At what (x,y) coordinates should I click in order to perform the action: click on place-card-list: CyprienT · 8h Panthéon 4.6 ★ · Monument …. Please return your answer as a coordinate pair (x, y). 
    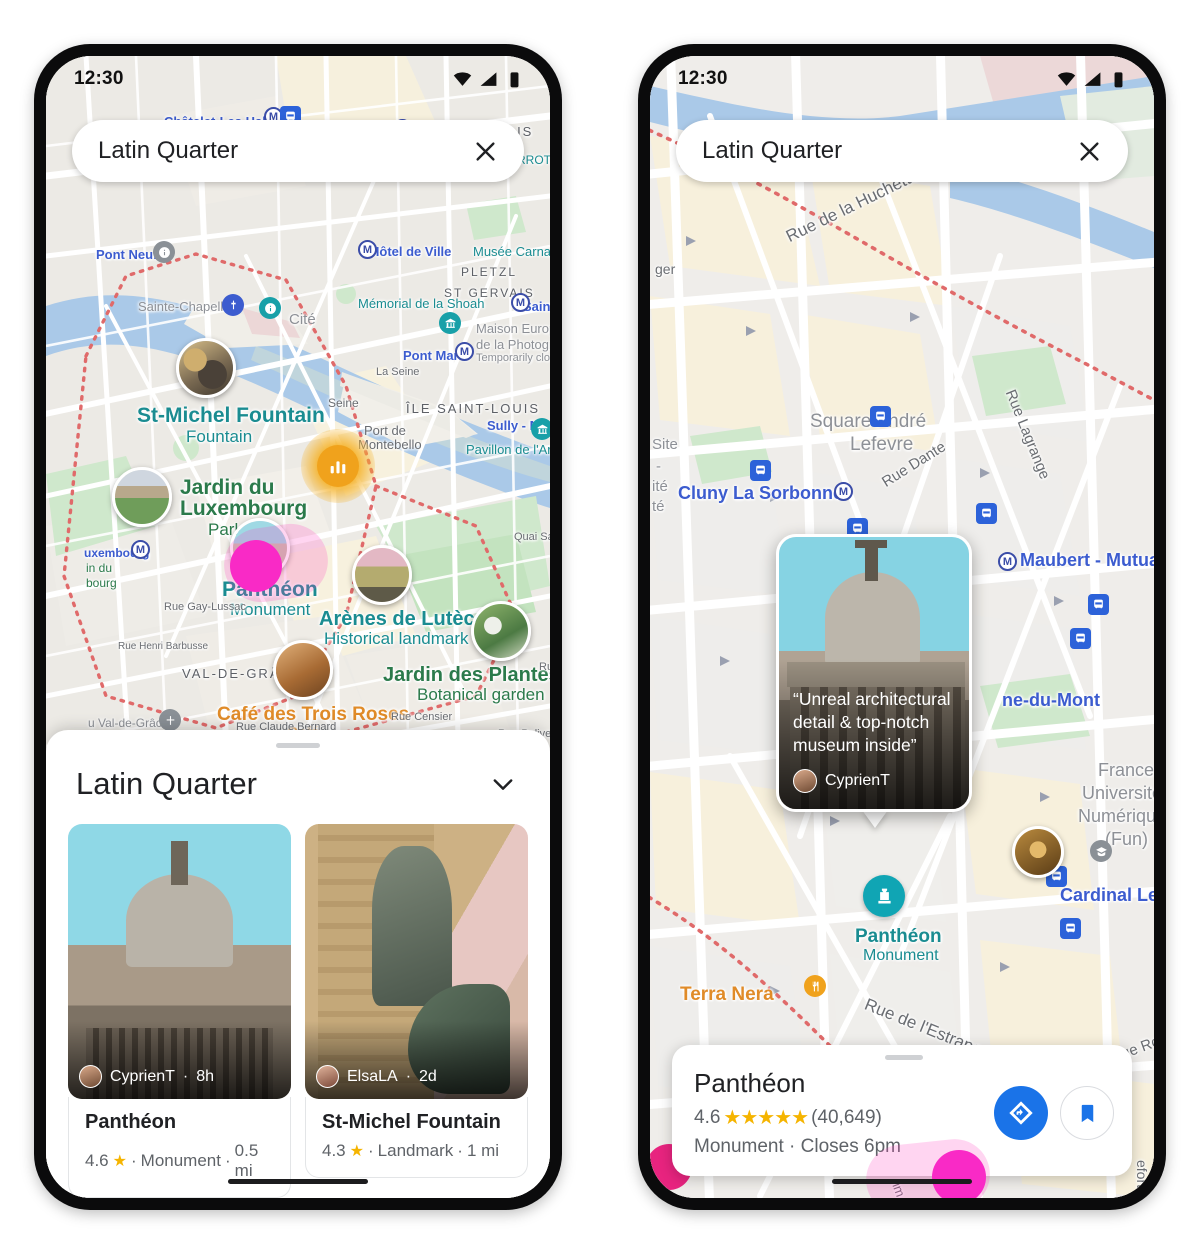
    Looking at the image, I should click on (298, 1000).